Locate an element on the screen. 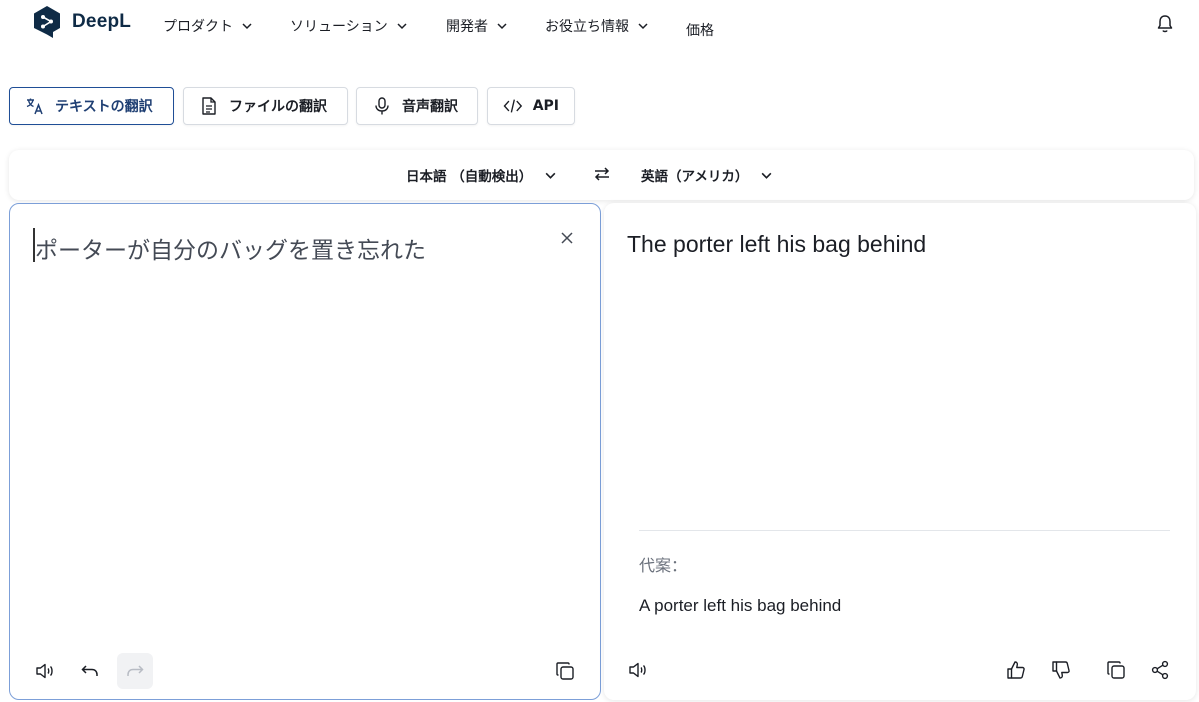  target-copy-button is located at coordinates (1116, 670).